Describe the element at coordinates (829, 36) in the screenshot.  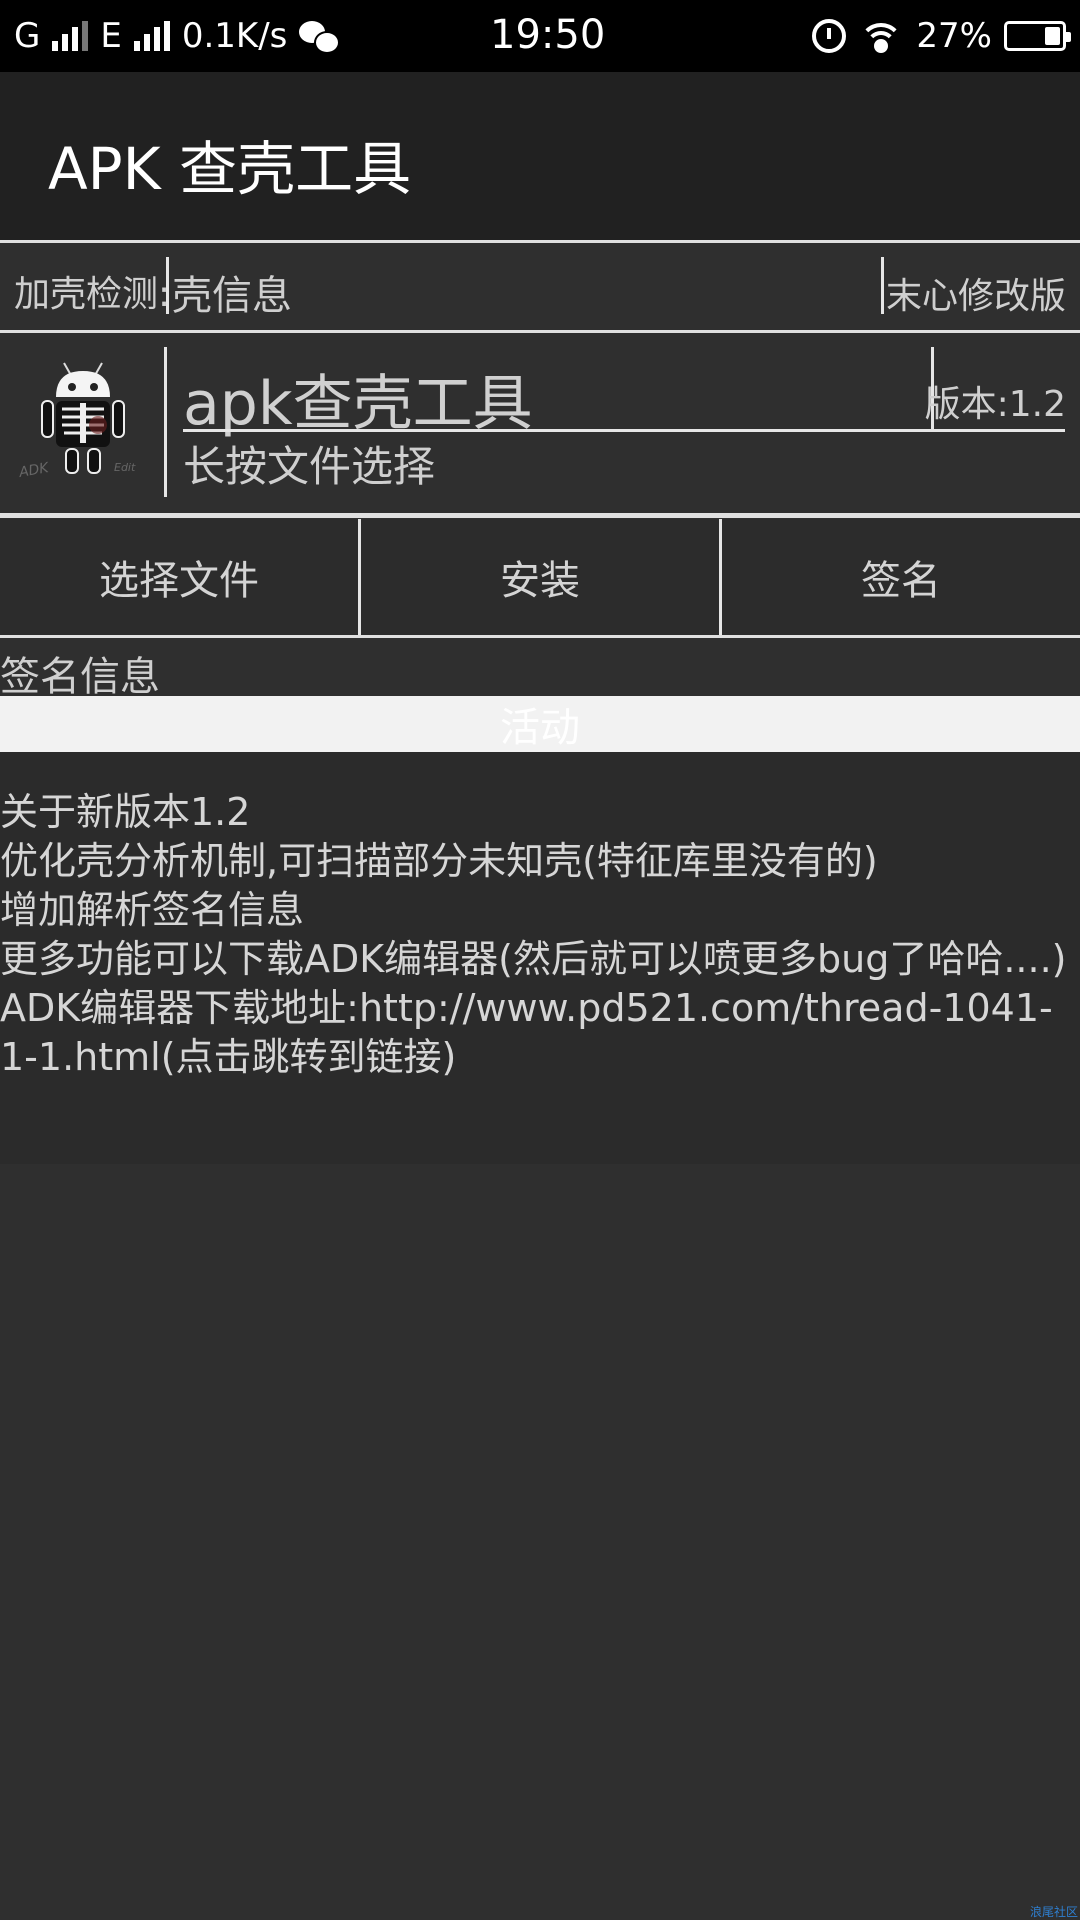
I see `alarm-icon` at that location.